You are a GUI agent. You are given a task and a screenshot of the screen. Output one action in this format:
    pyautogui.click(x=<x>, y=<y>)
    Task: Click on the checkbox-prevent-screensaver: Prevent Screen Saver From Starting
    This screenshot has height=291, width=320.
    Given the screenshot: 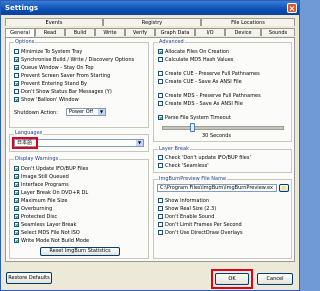 What is the action you would take?
    pyautogui.click(x=62, y=75)
    